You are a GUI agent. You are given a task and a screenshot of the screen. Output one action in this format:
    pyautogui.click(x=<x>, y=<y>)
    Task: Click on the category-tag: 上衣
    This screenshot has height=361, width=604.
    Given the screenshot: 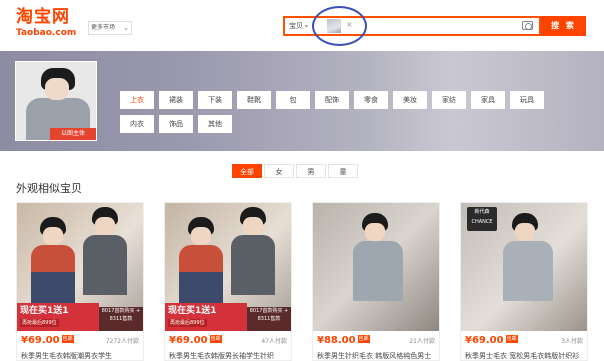 What is the action you would take?
    pyautogui.click(x=137, y=100)
    